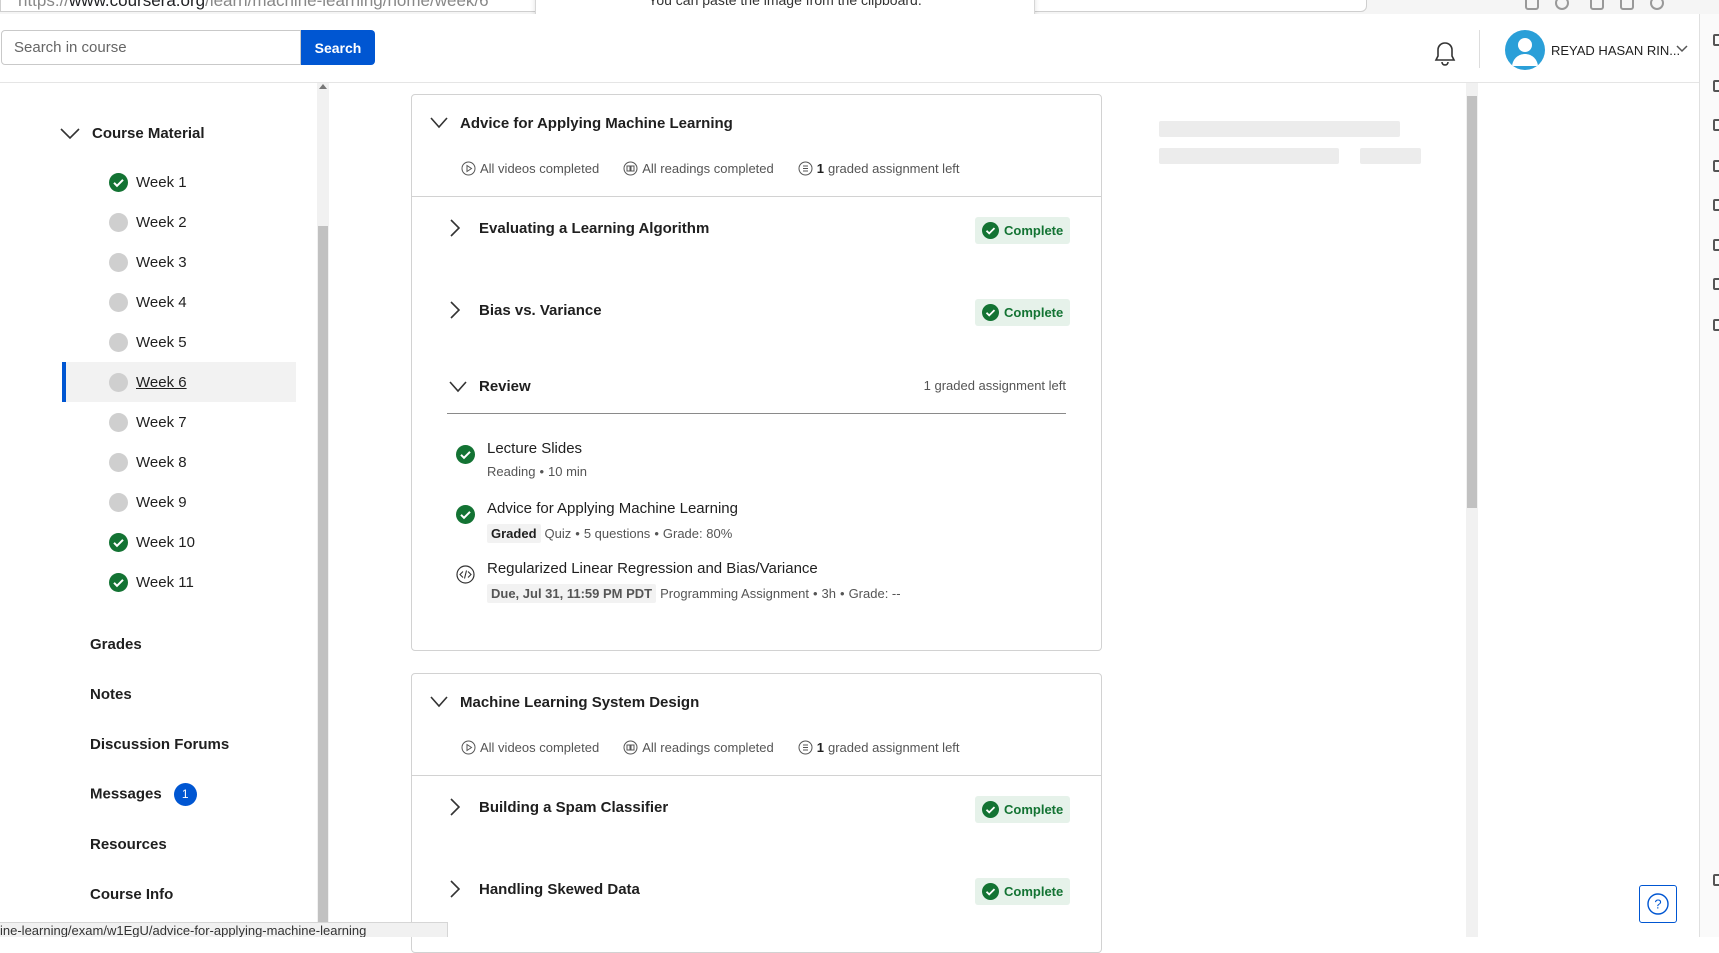  What do you see at coordinates (1716, 325) in the screenshot?
I see `sidebar-add-icon` at bounding box center [1716, 325].